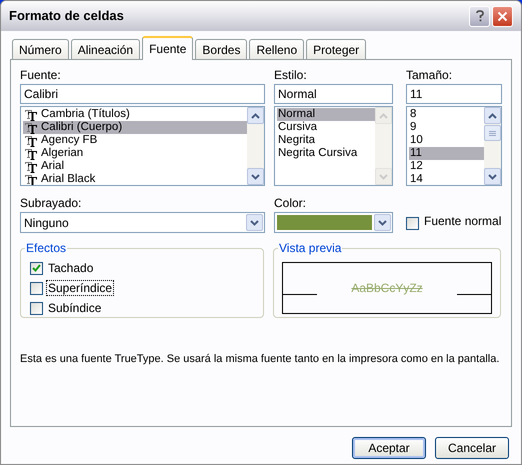  I want to click on field-label: Tamaño:, so click(430, 75).